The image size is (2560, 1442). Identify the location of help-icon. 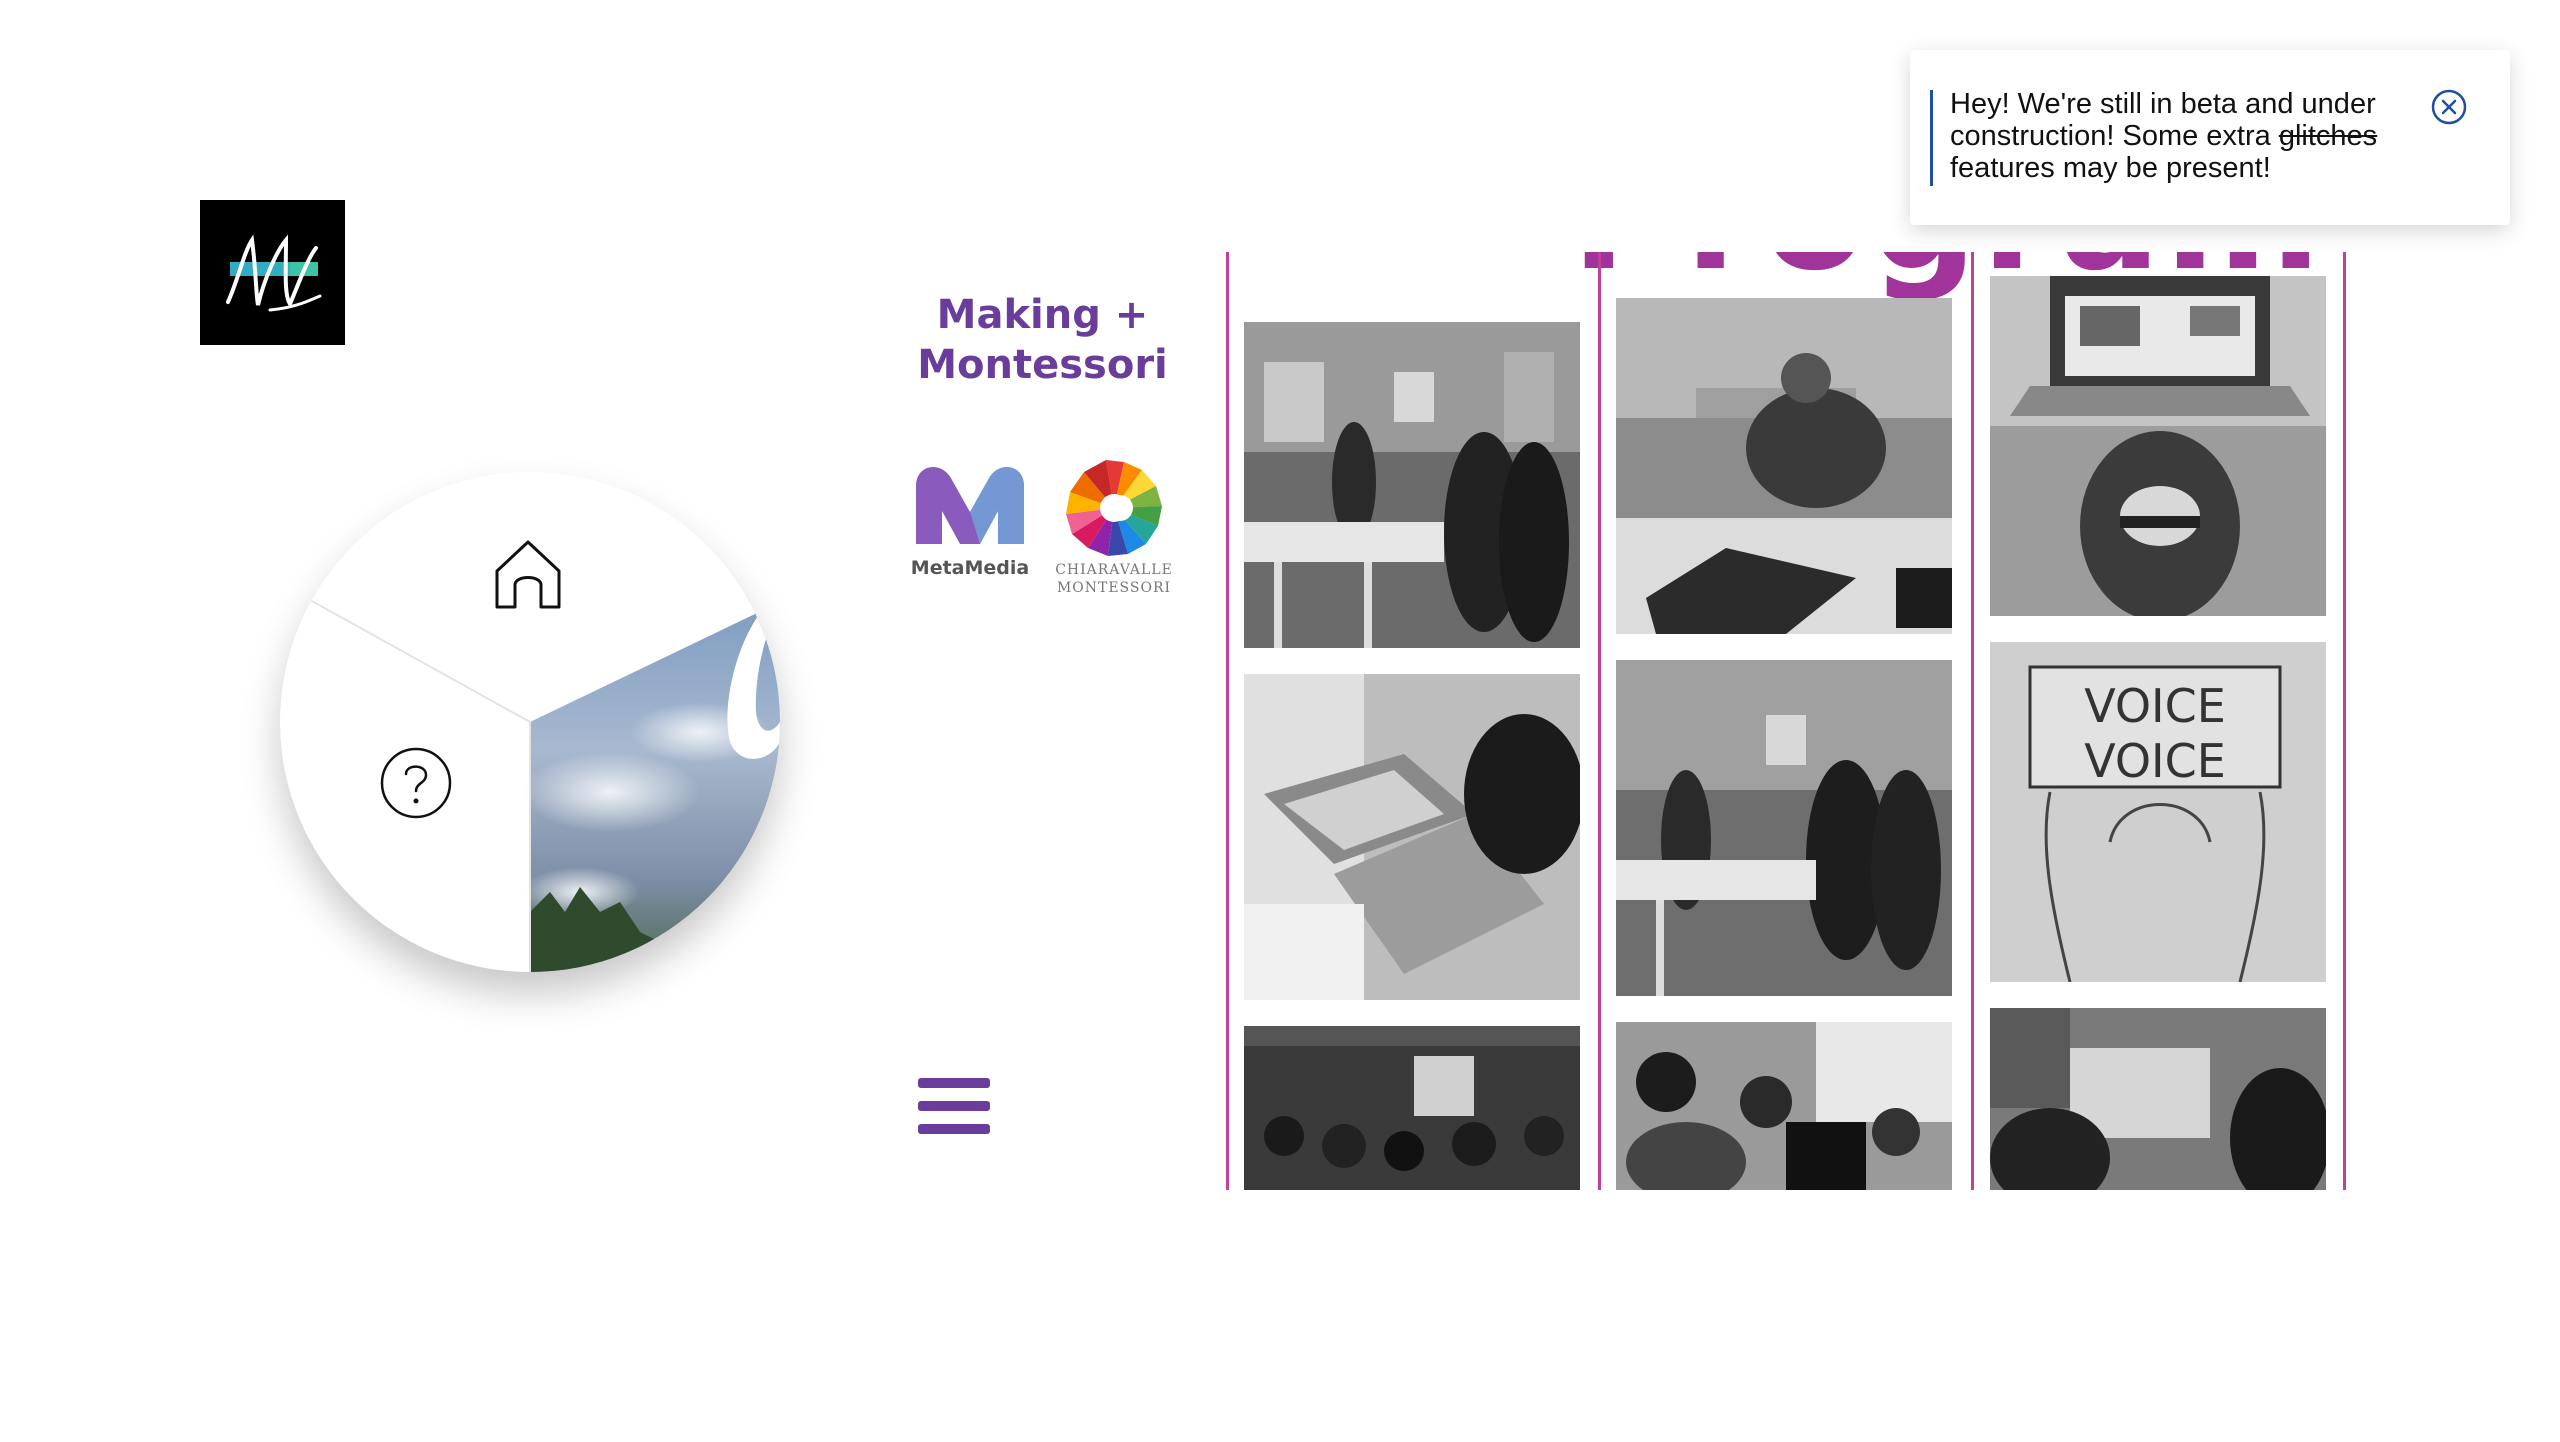
(416, 783).